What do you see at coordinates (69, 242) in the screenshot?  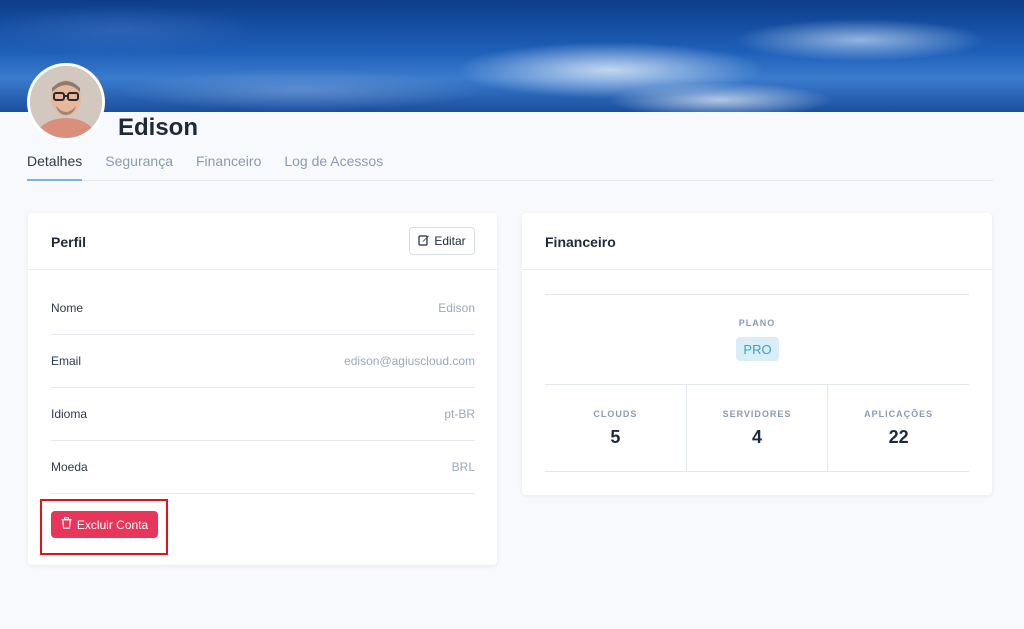 I see `perfil-card-title: Perfil` at bounding box center [69, 242].